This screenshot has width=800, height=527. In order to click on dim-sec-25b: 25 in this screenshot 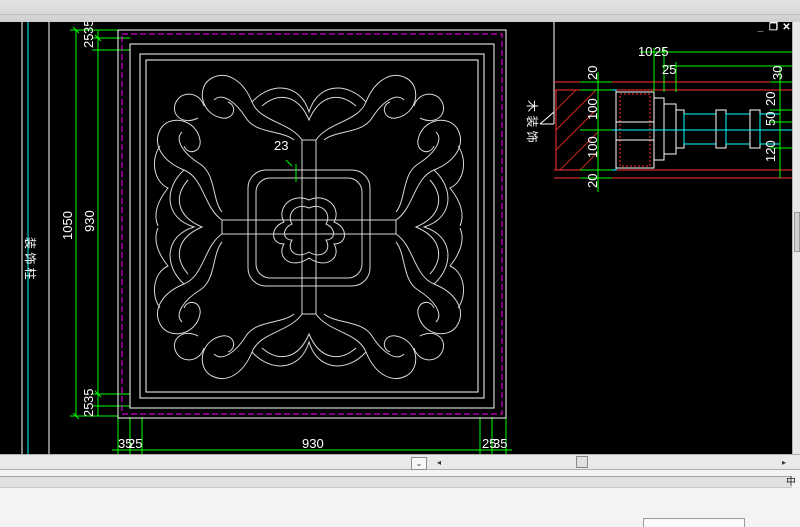, I will do `click(669, 69)`.